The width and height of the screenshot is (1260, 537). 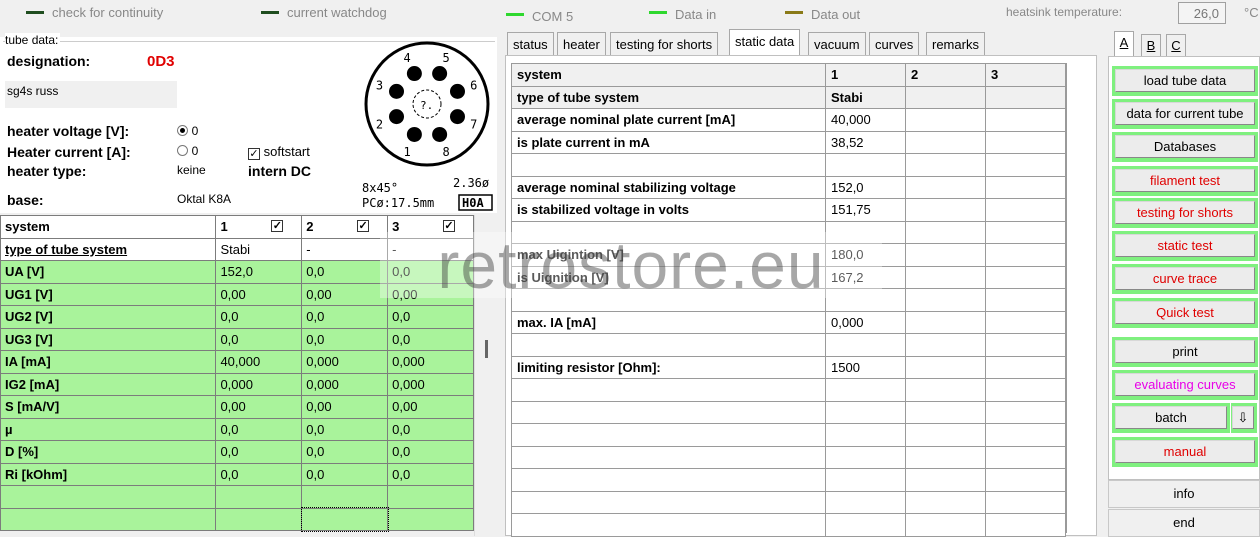 I want to click on manual-button: manual, so click(x=1185, y=452).